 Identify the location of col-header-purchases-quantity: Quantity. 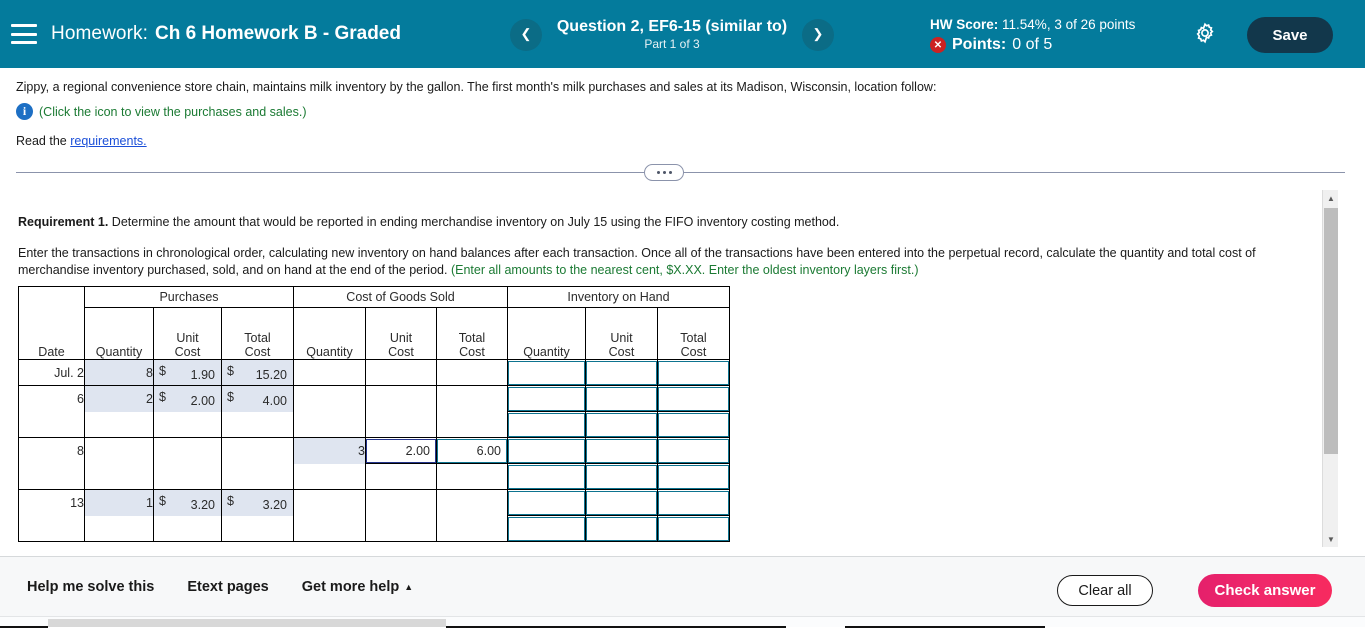
(119, 334).